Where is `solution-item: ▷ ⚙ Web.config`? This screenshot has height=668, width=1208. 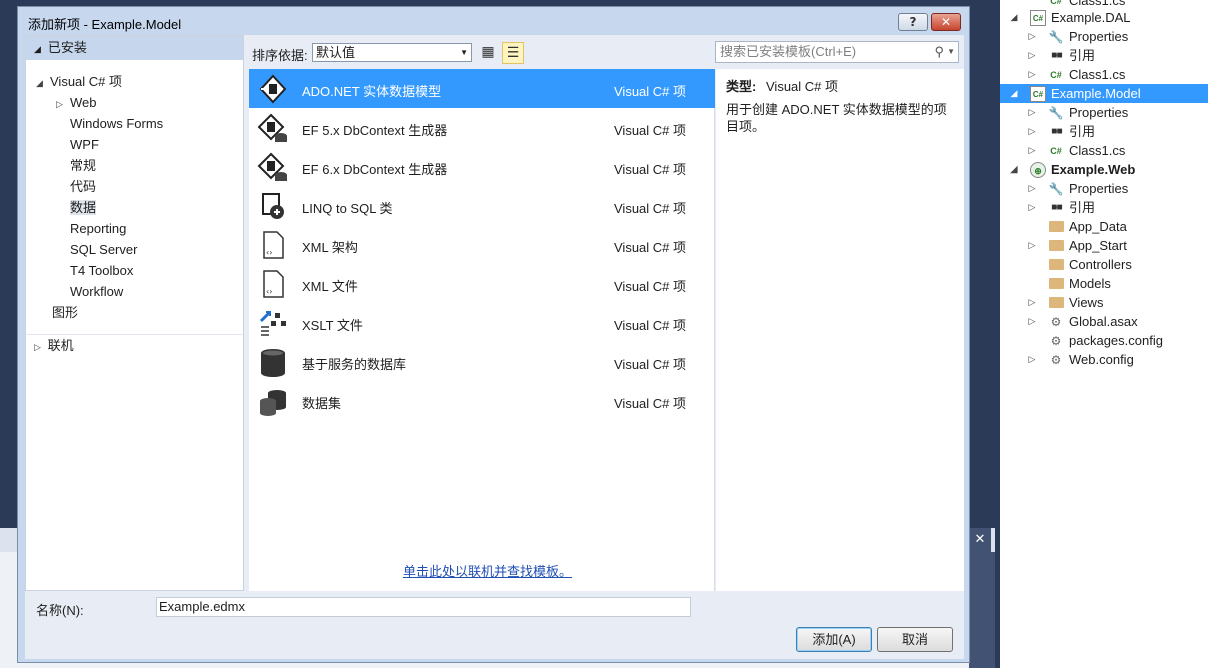 solution-item: ▷ ⚙ Web.config is located at coordinates (1104, 359).